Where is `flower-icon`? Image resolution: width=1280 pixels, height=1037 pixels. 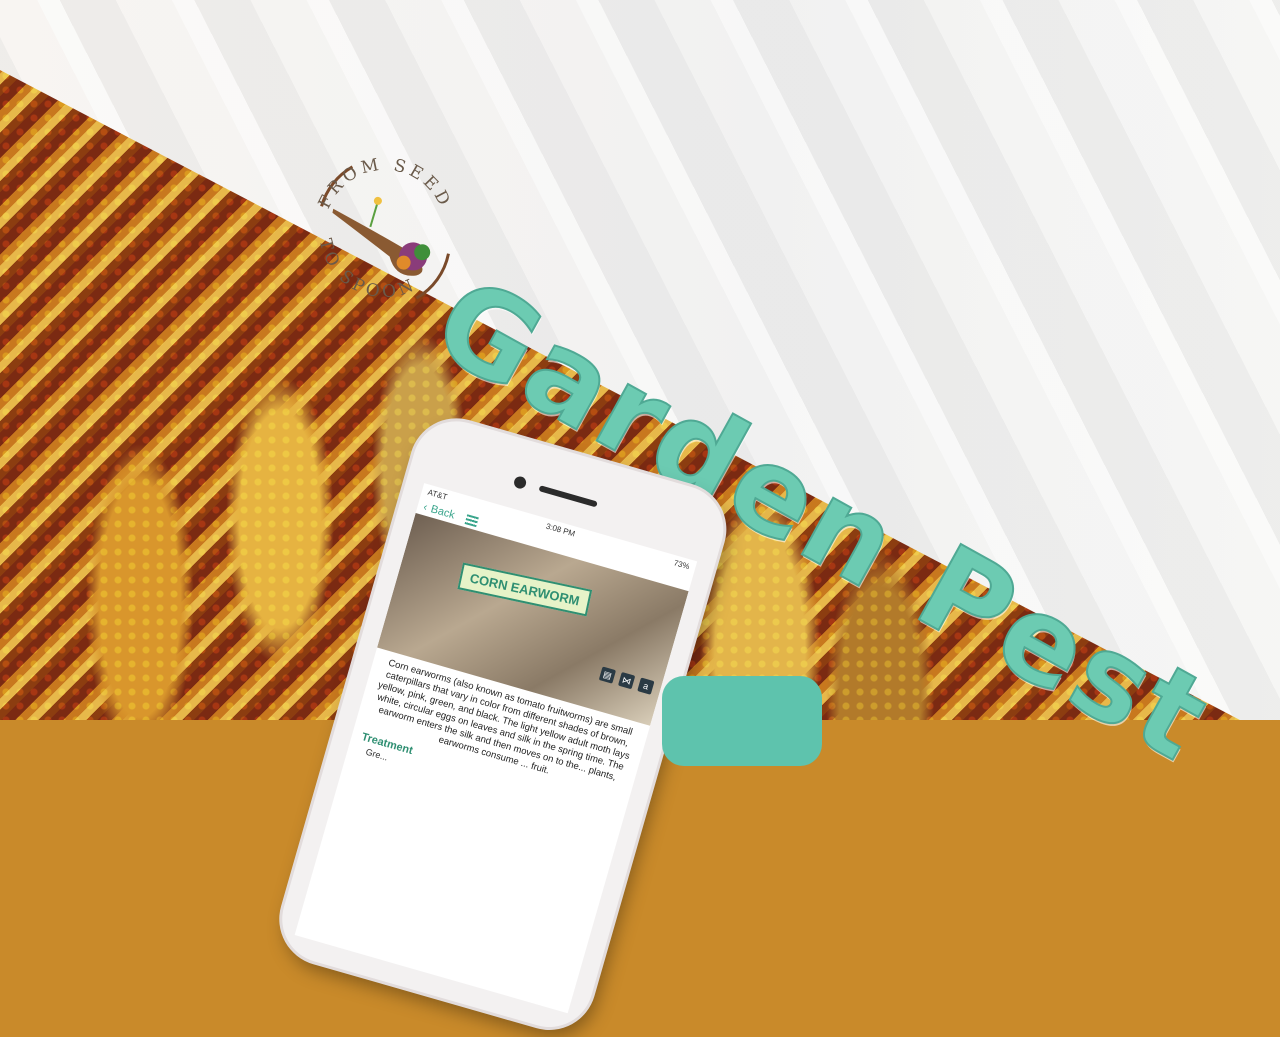
flower-icon is located at coordinates (377, 200).